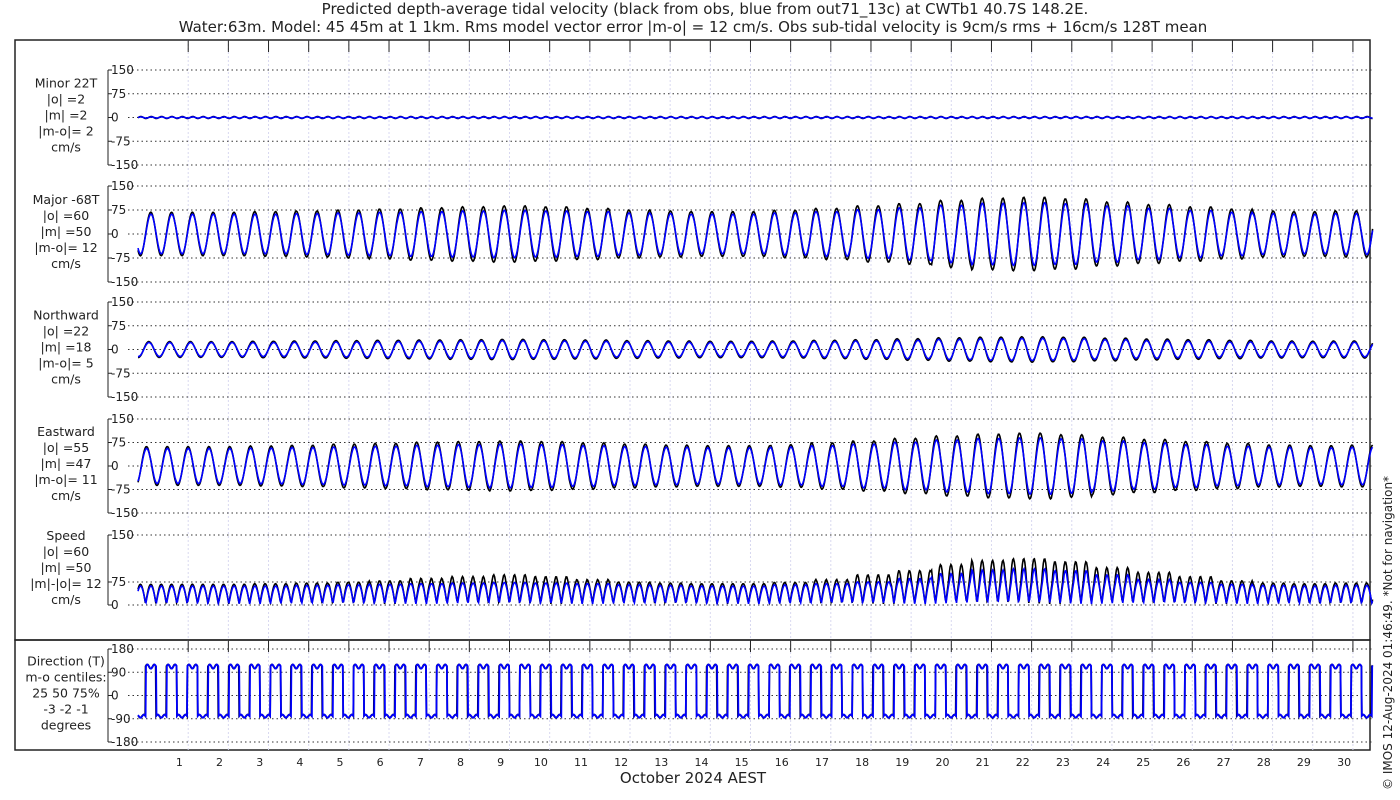 This screenshot has width=1400, height=800. I want to click on panel-label-eastward: |o| =55, so click(66, 447).